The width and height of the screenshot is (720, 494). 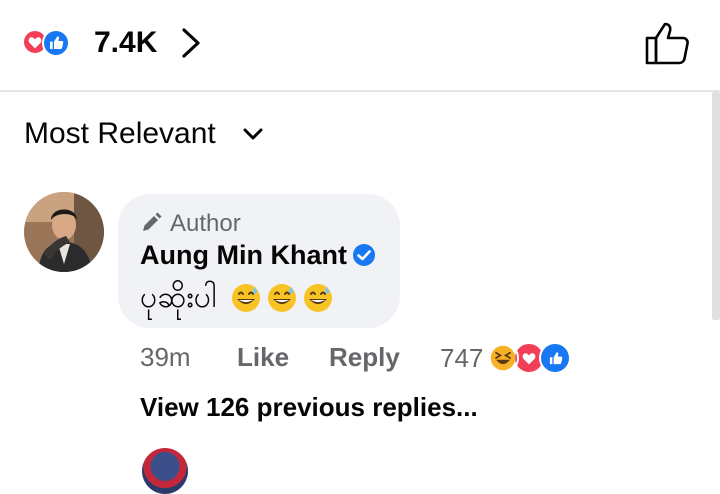 What do you see at coordinates (461, 358) in the screenshot?
I see `comment-reaction-count: 747` at bounding box center [461, 358].